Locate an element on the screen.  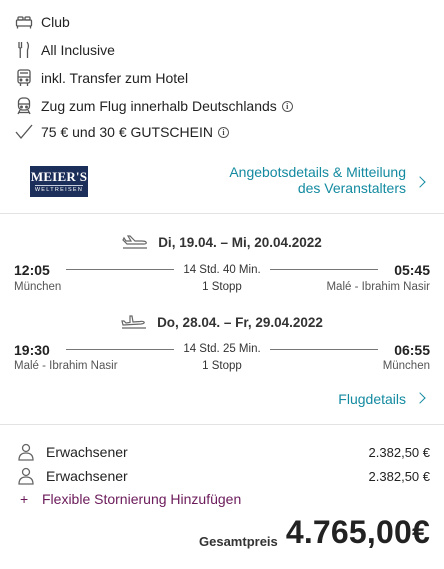
operator-logo: MEIER'S WELTREISEN is located at coordinates (59, 181).